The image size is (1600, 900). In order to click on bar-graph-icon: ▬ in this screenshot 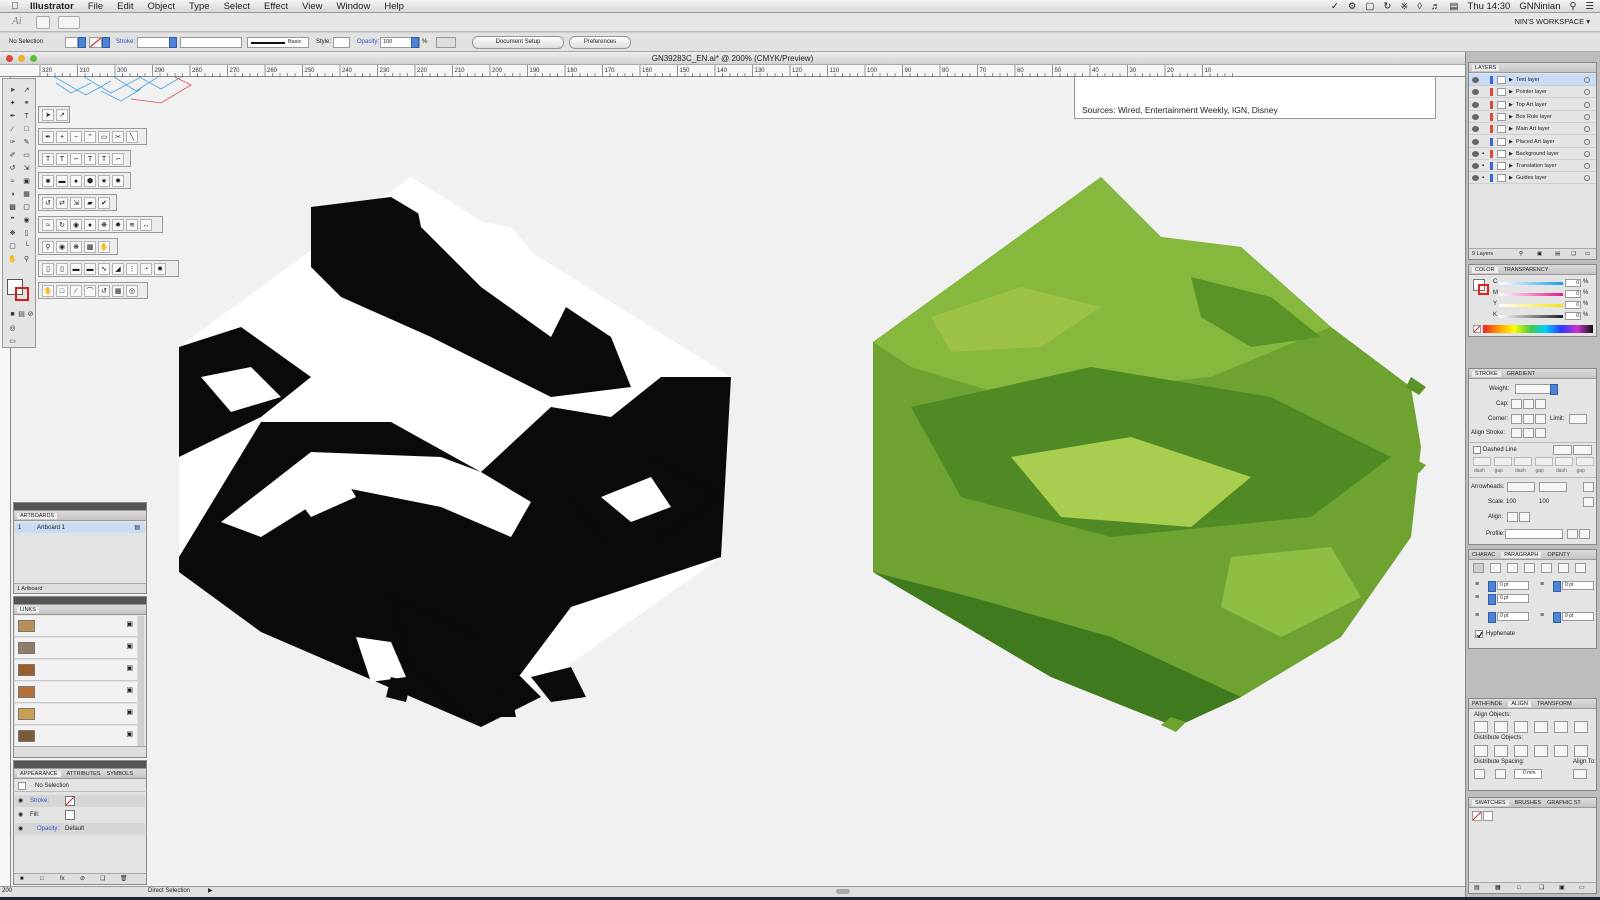, I will do `click(76, 268)`.